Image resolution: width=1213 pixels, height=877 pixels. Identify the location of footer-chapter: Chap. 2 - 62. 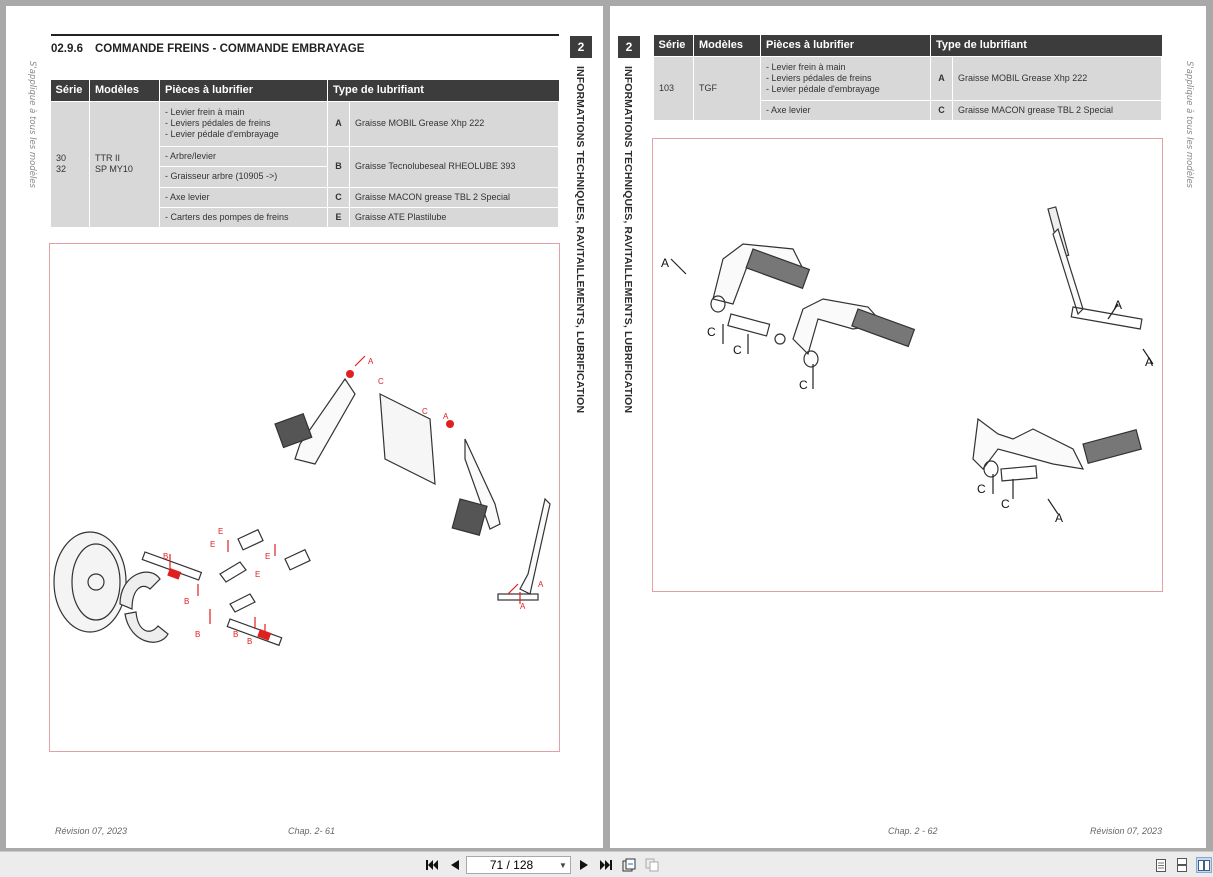
(913, 831).